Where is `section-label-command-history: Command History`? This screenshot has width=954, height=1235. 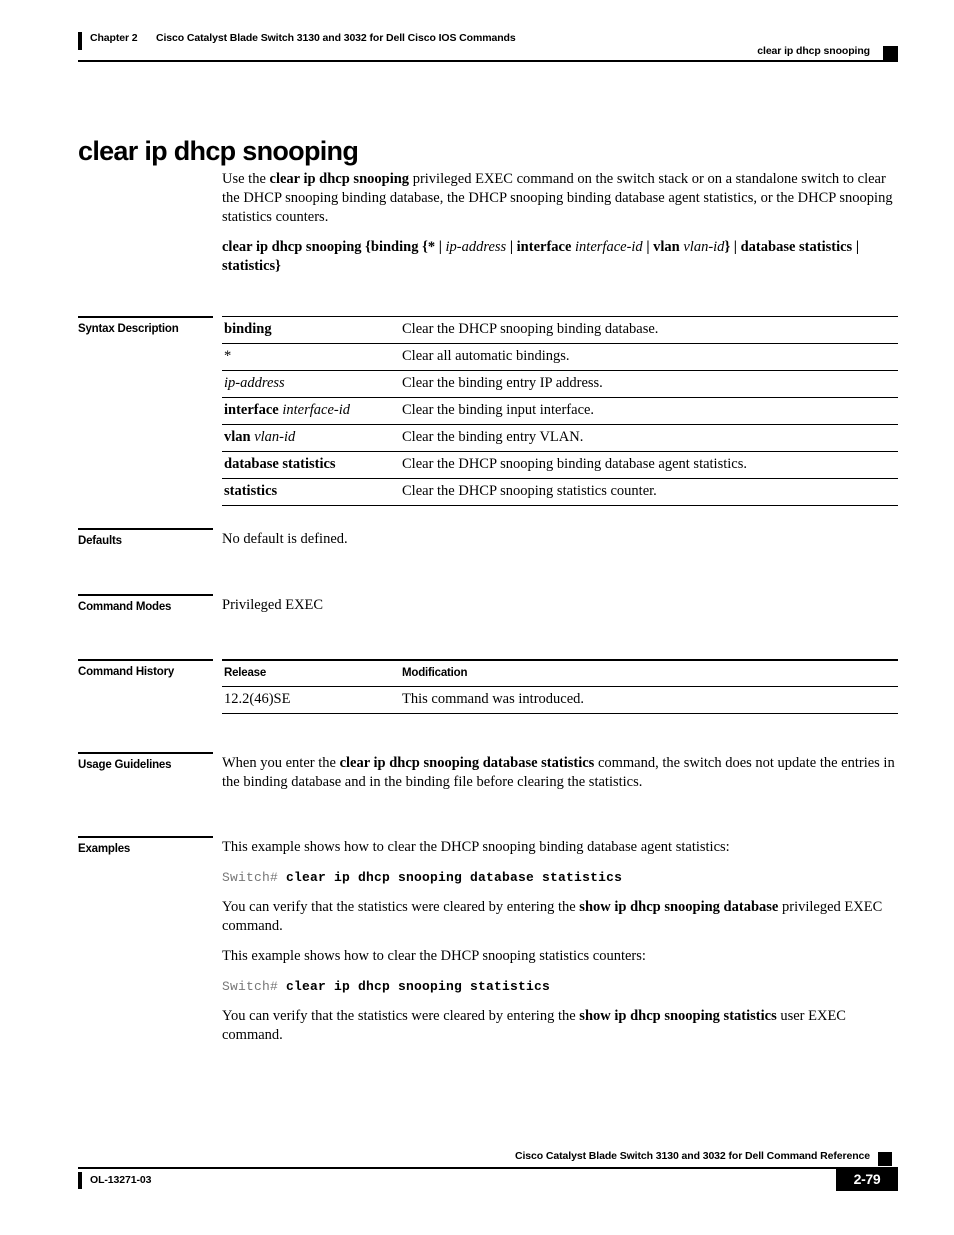 section-label-command-history: Command History is located at coordinates (145, 668).